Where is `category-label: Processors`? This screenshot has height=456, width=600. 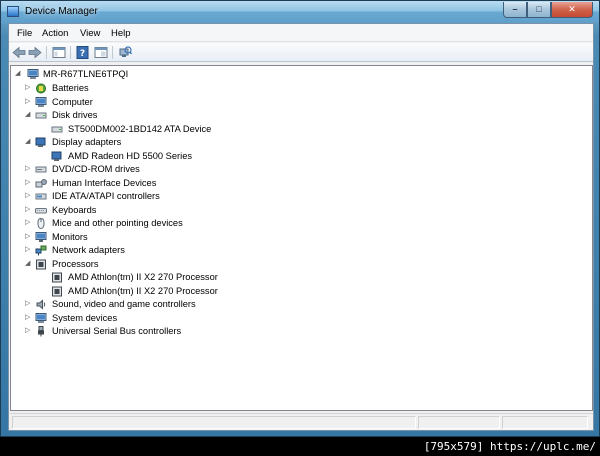 category-label: Processors is located at coordinates (75, 263).